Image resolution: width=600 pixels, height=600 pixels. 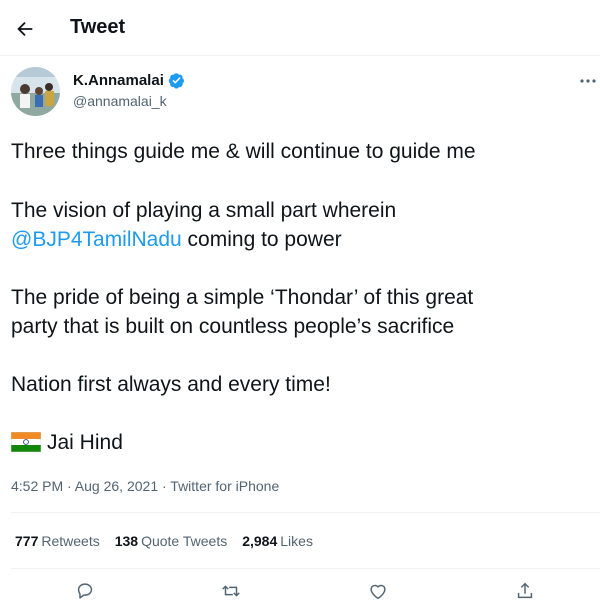 I want to click on author-handle: @annamalai_k, so click(x=120, y=101).